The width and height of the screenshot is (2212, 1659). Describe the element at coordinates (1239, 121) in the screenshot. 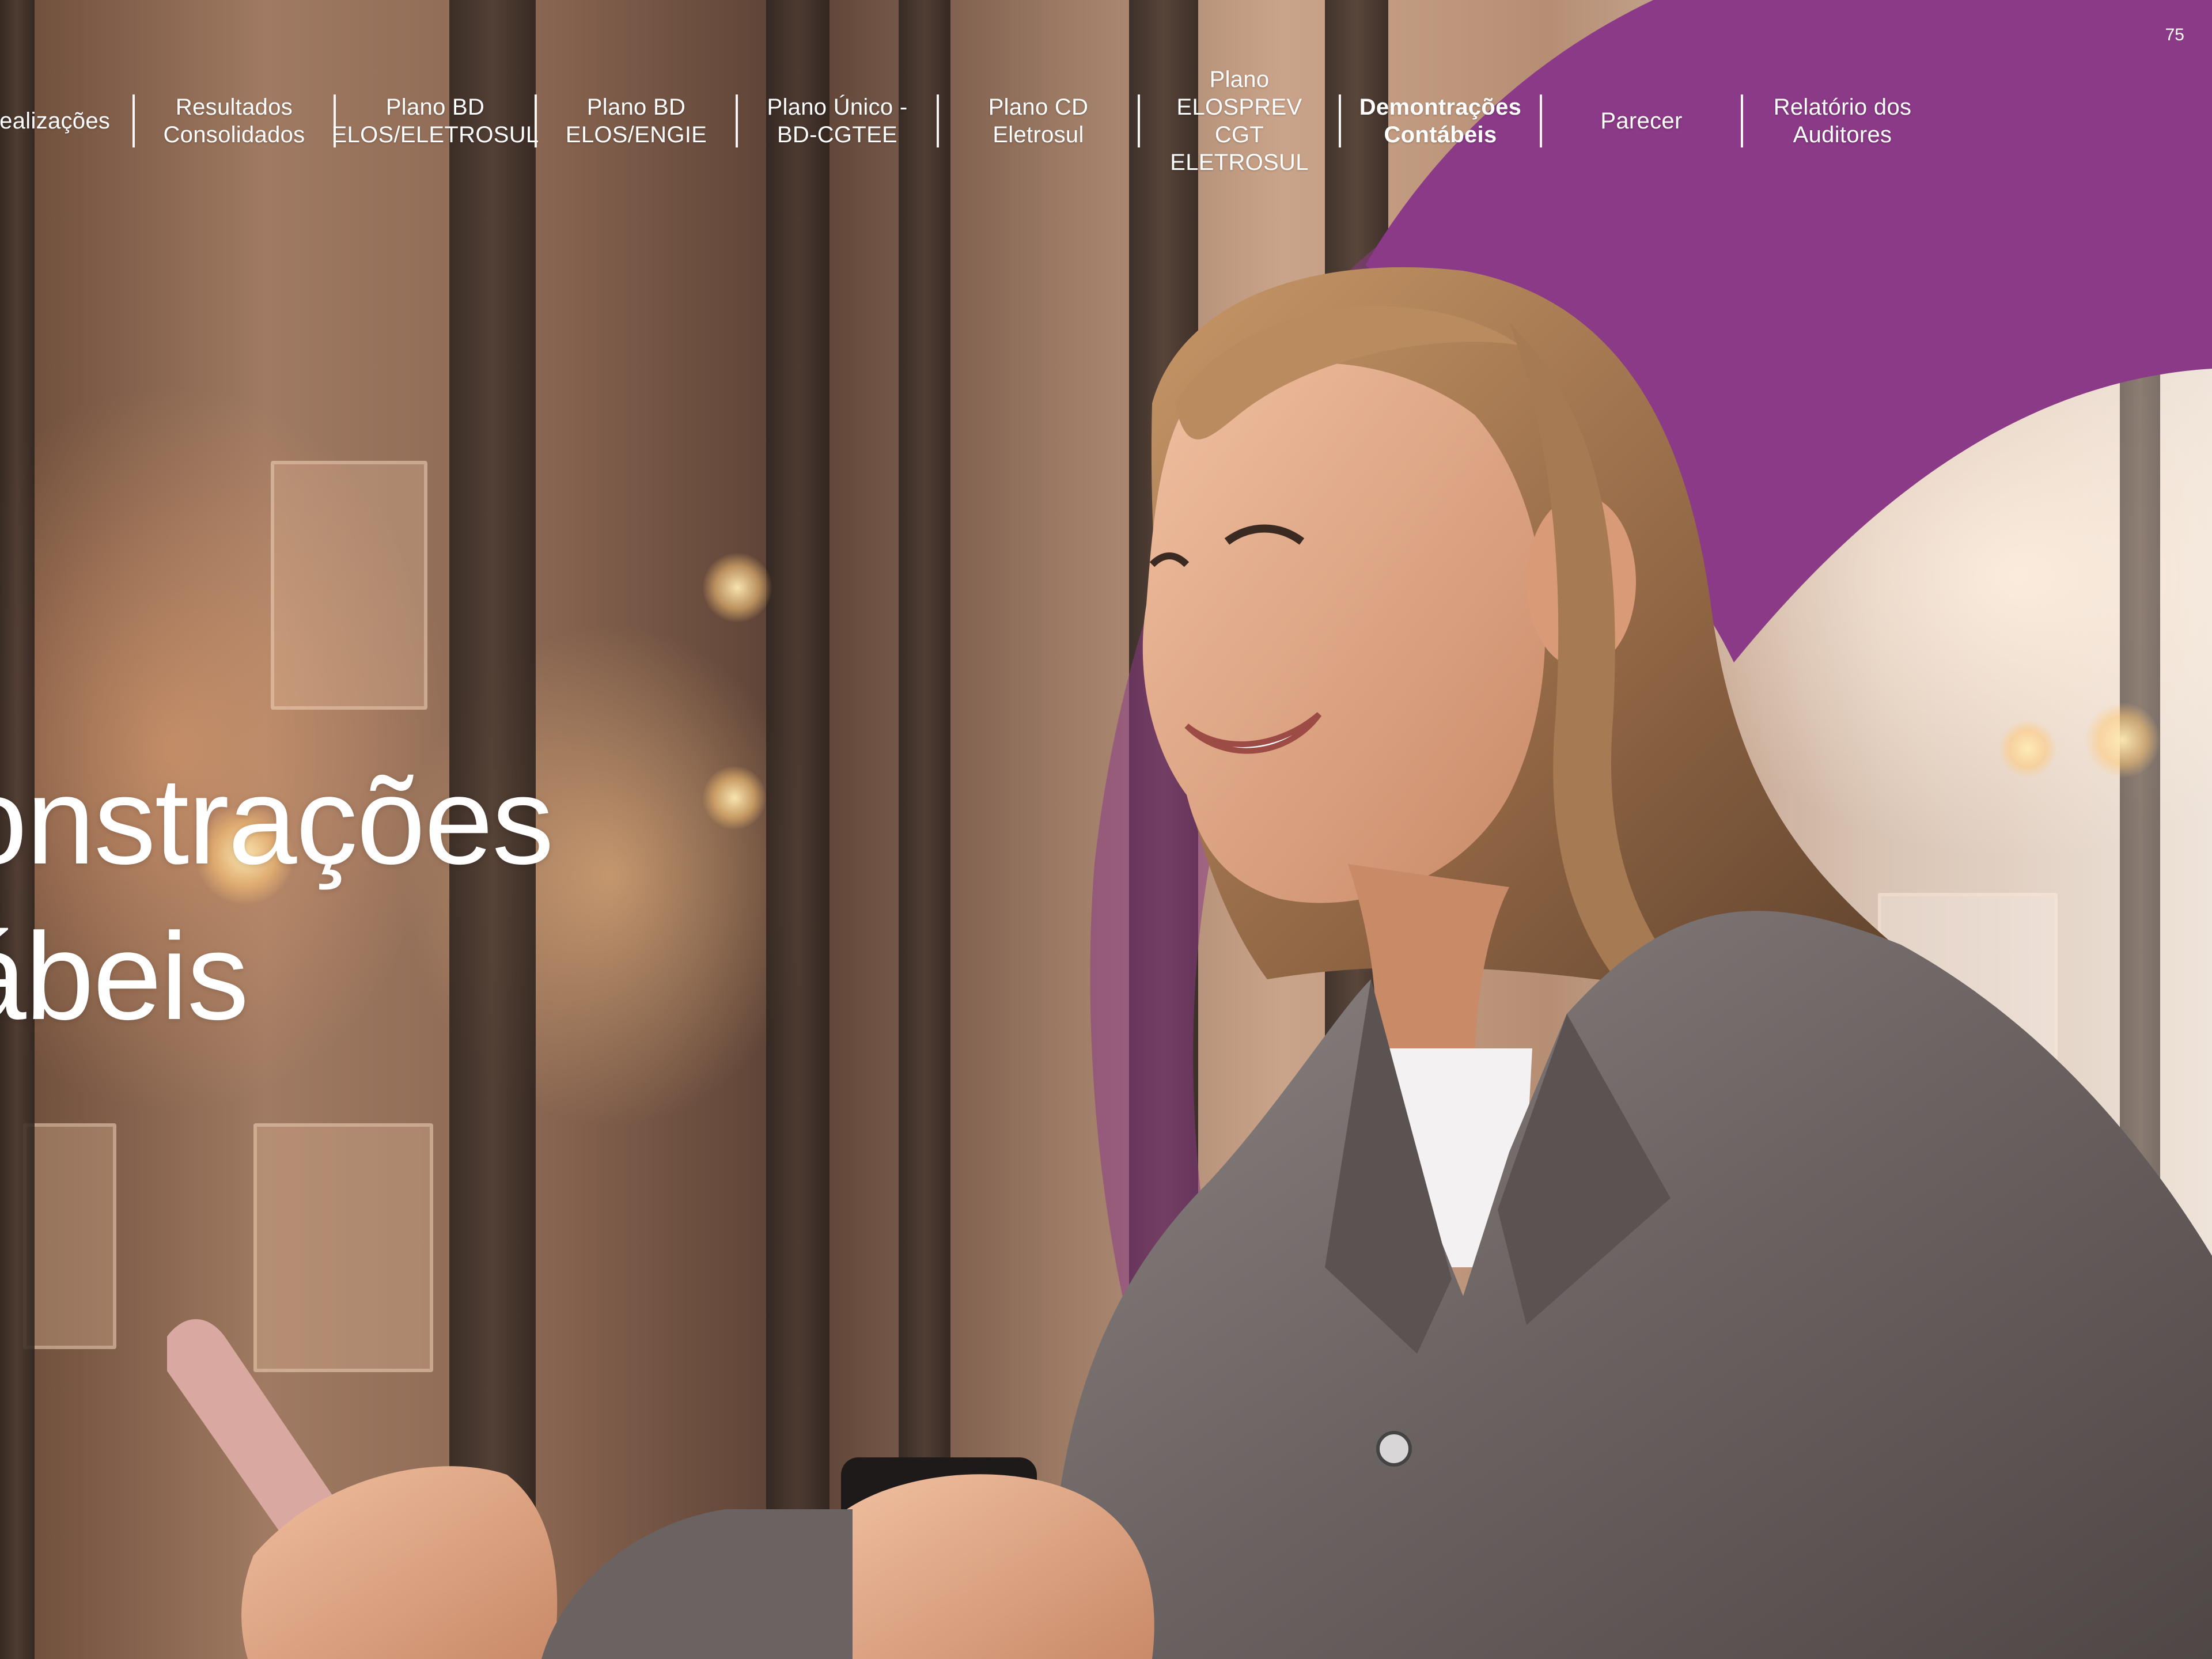

I see `nav-item-plano-elosprev-cgt-eletrosul: Plano ELOSPREV CGT ELETROSUL` at that location.